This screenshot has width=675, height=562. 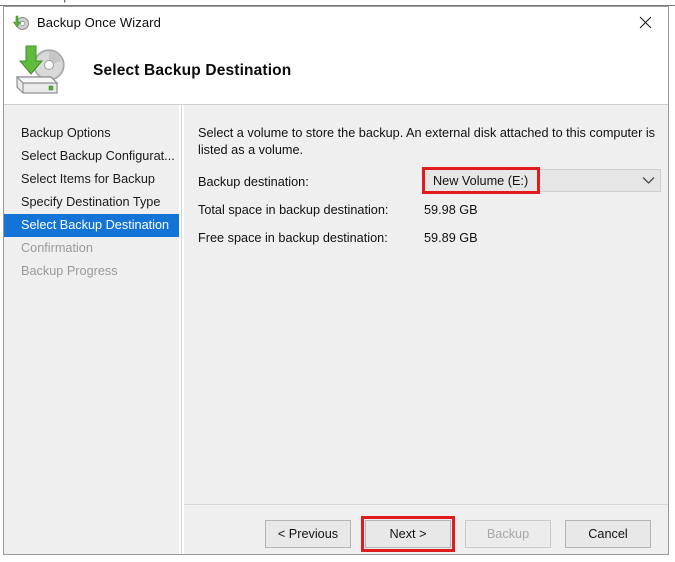 I want to click on title-bar: Backup Once Wizard, so click(x=336, y=22).